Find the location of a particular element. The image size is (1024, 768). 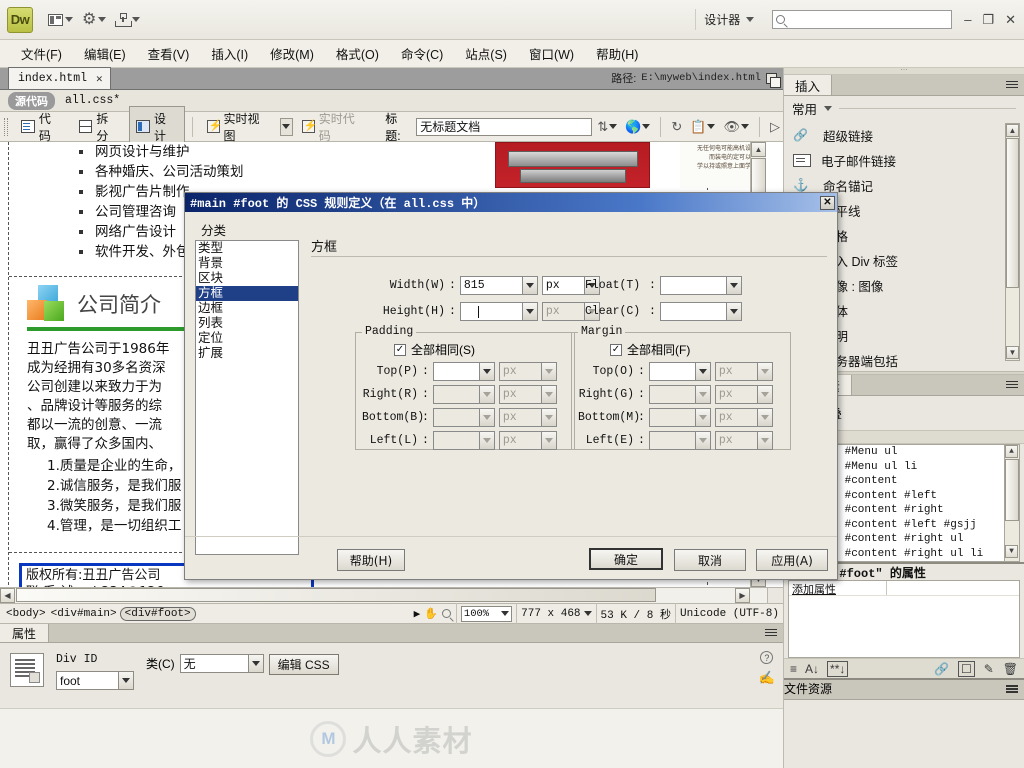

tab-assets: 资源 is located at coordinates (820, 689).